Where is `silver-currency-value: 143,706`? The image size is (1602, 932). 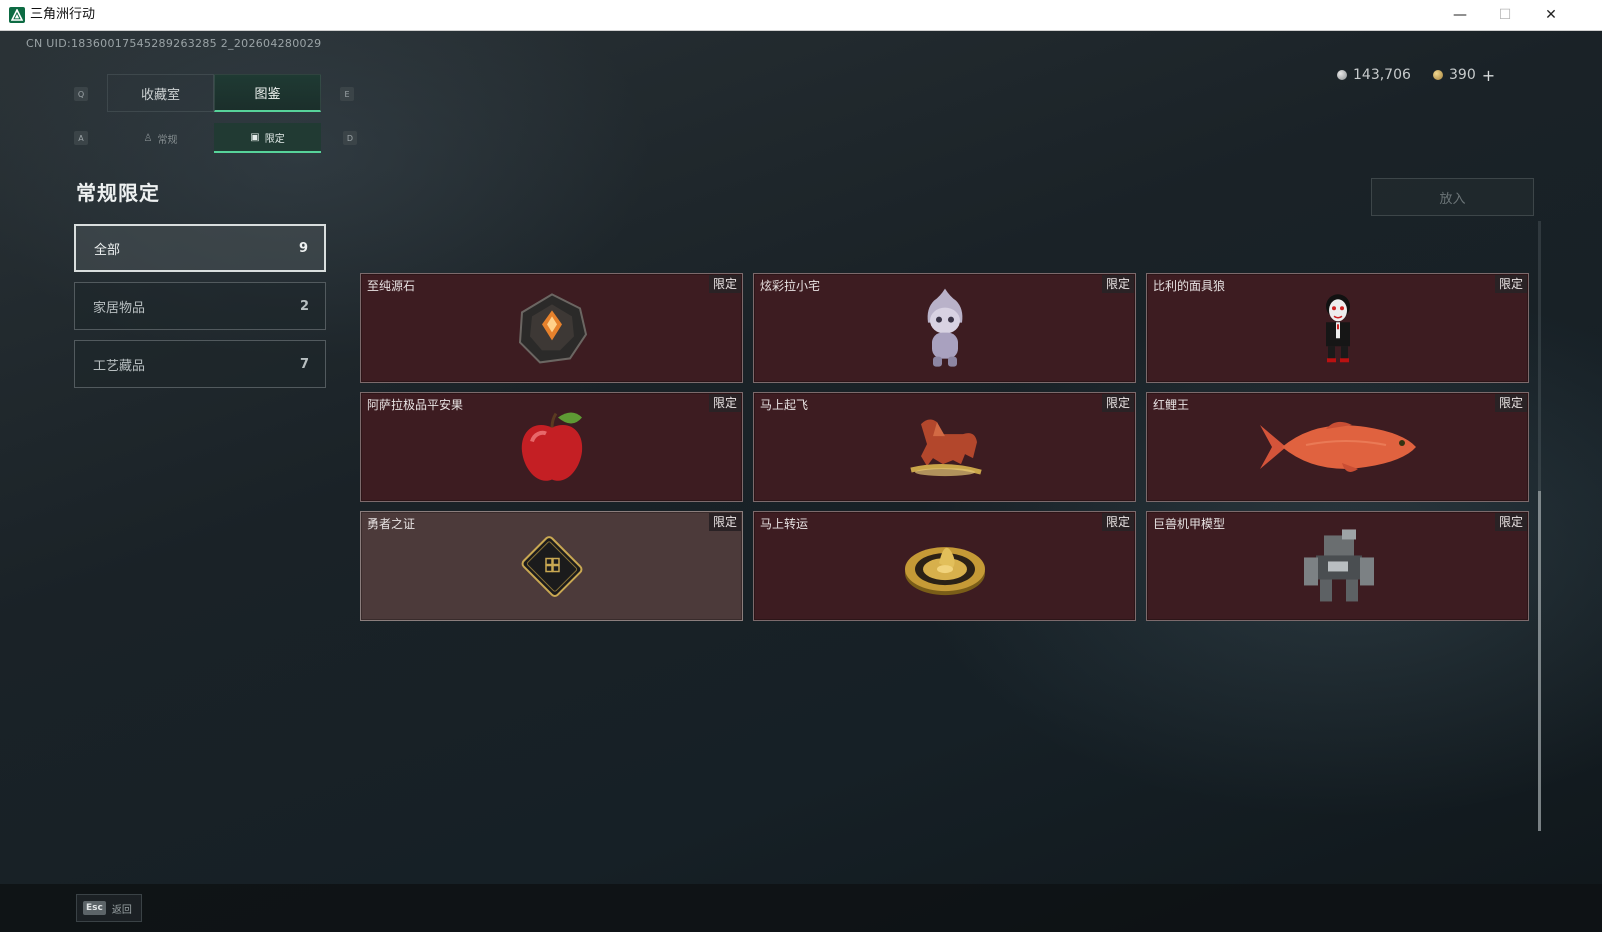
silver-currency-value: 143,706 is located at coordinates (1382, 75).